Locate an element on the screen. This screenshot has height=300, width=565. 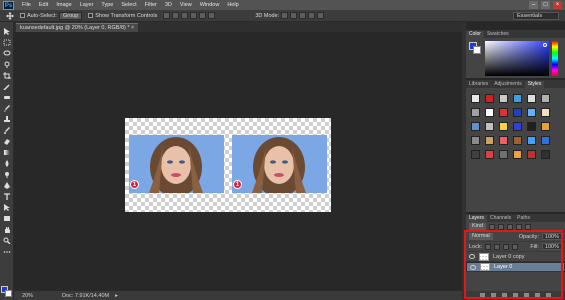
menu-3d: 3D is located at coordinates (168, 5).